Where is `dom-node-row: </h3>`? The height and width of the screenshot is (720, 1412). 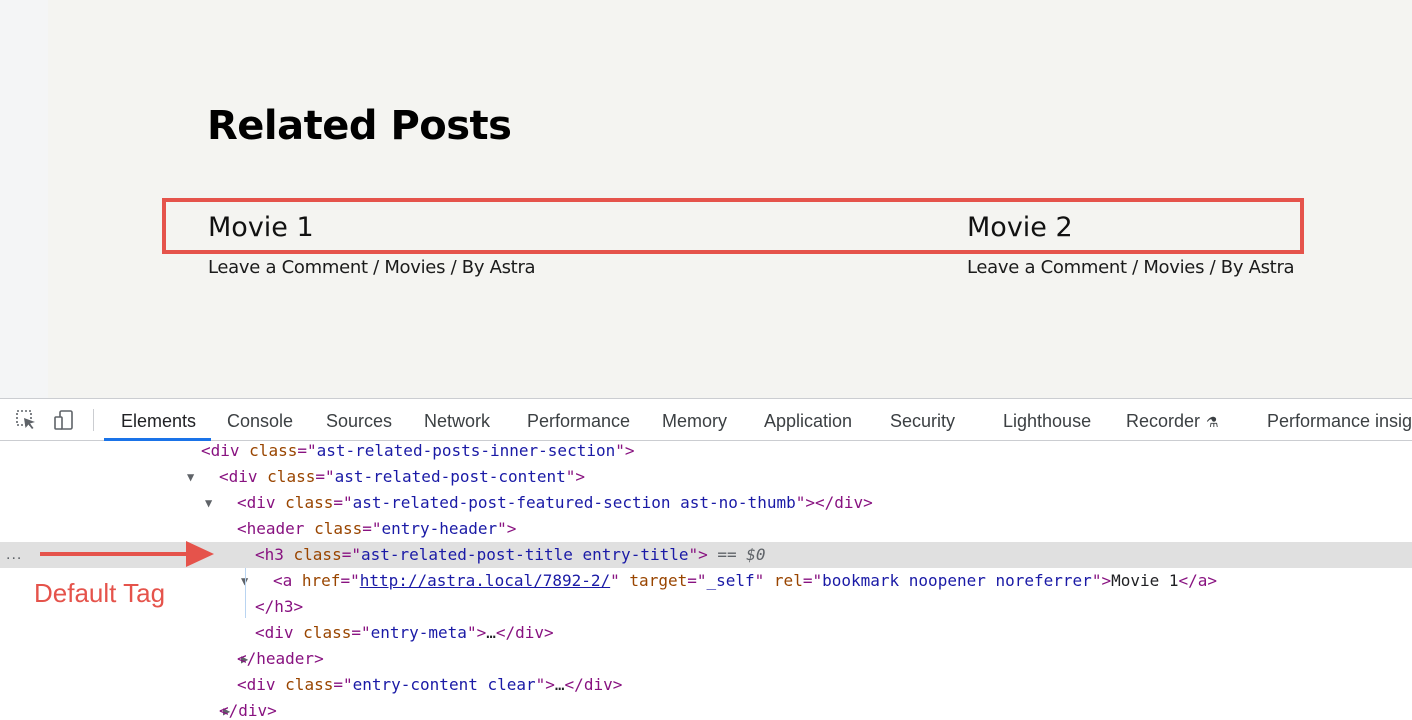 dom-node-row: </h3> is located at coordinates (706, 607).